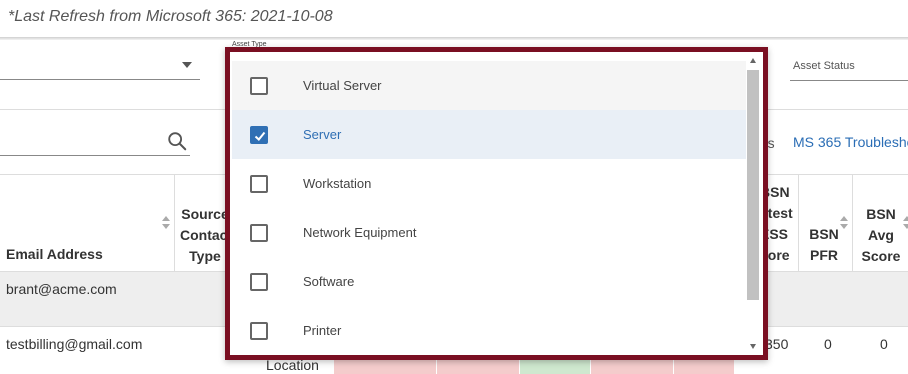 This screenshot has height=374, width=908. I want to click on email-cell: brant@acme.com, so click(61, 289).